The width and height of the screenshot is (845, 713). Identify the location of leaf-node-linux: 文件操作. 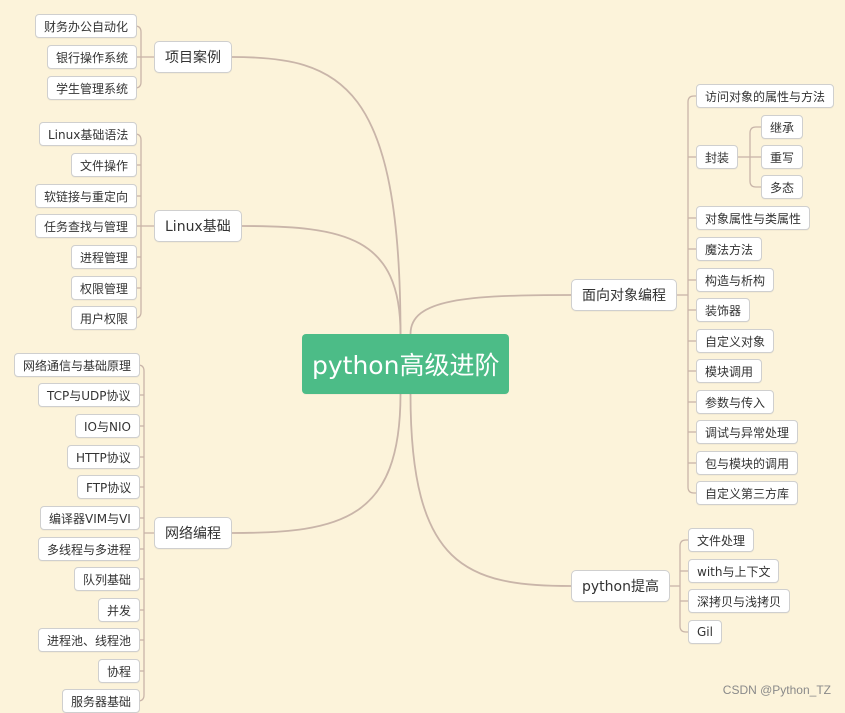
(104, 165).